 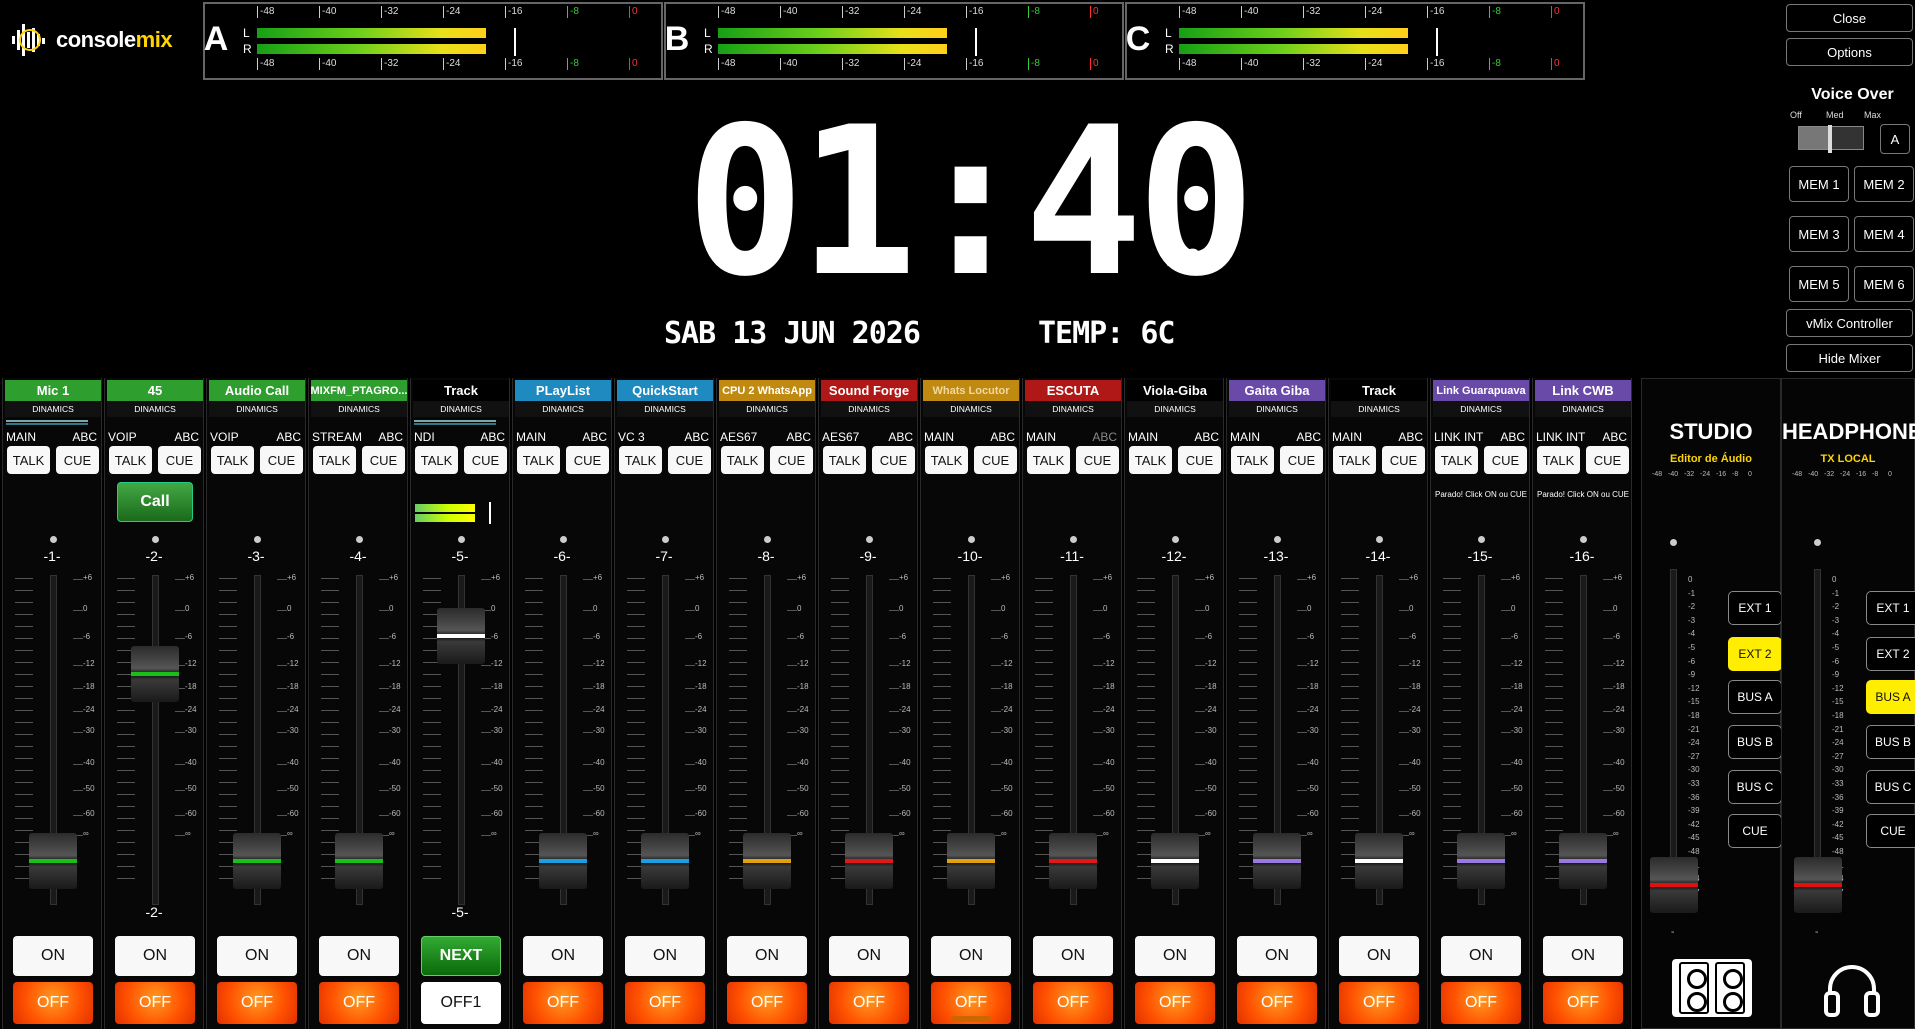 What do you see at coordinates (155, 390) in the screenshot?
I see `channel-name: 45` at bounding box center [155, 390].